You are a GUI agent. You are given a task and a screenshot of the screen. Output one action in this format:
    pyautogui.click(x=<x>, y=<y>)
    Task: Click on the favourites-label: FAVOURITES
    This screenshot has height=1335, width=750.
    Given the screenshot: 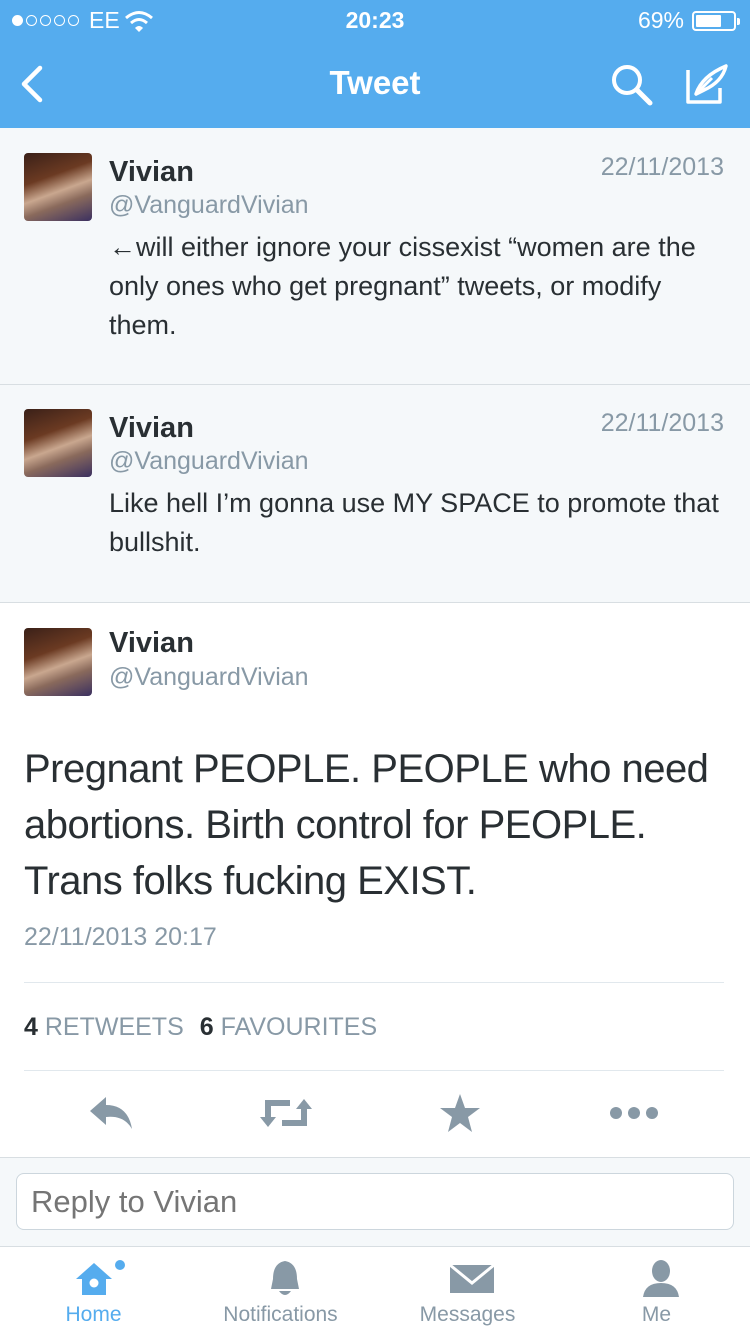 What is the action you would take?
    pyautogui.click(x=299, y=1027)
    